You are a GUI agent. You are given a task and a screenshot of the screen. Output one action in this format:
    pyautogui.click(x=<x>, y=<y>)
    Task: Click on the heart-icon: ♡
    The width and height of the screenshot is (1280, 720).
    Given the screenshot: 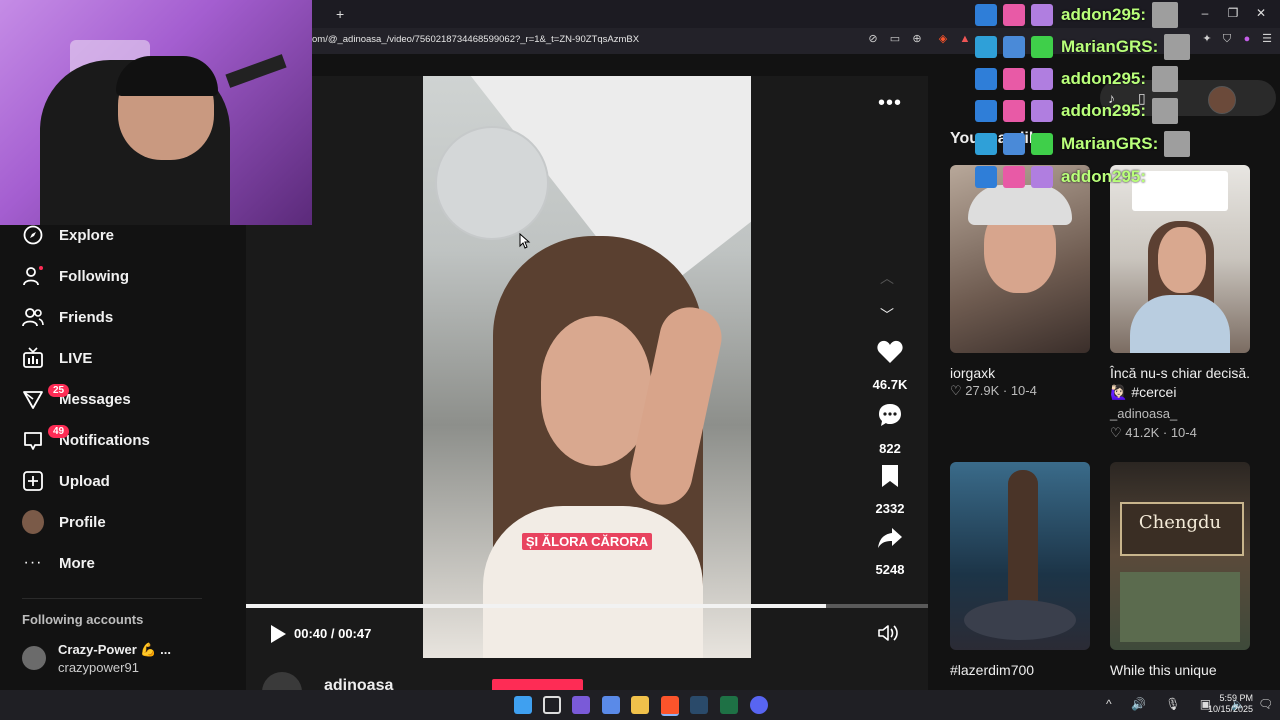 What is the action you would take?
    pyautogui.click(x=1116, y=432)
    